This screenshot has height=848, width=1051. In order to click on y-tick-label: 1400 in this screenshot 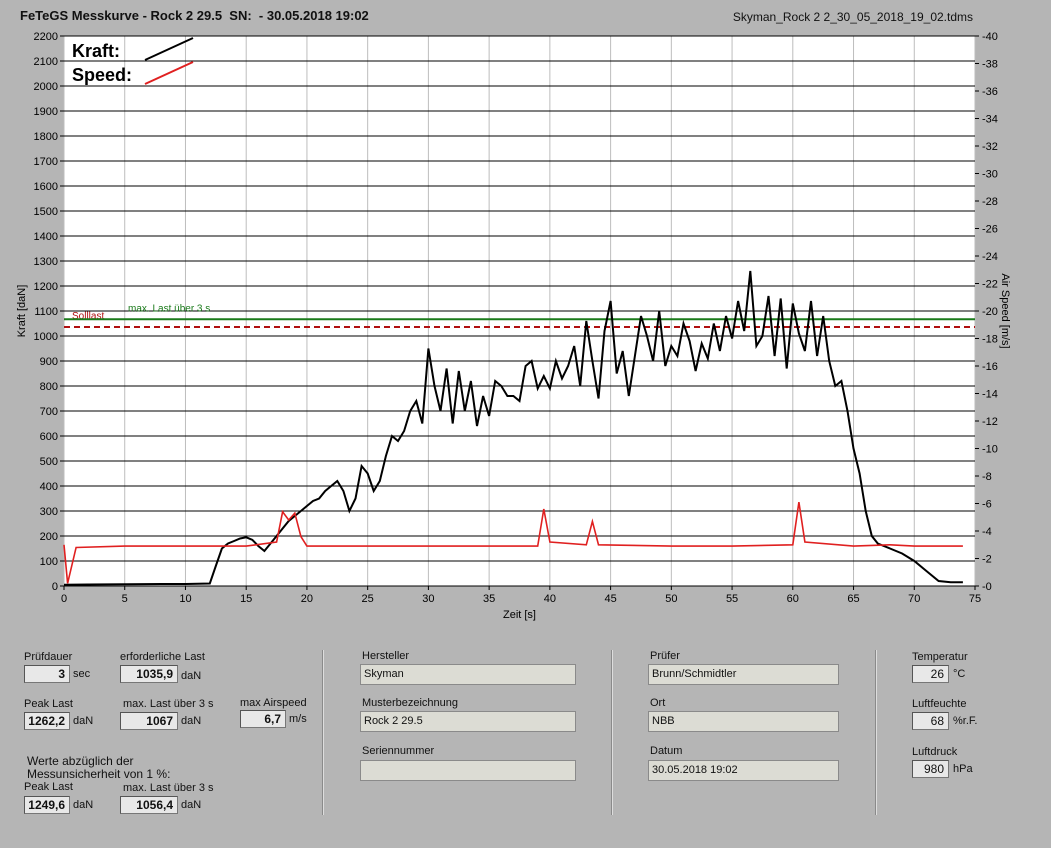, I will do `click(46, 237)`.